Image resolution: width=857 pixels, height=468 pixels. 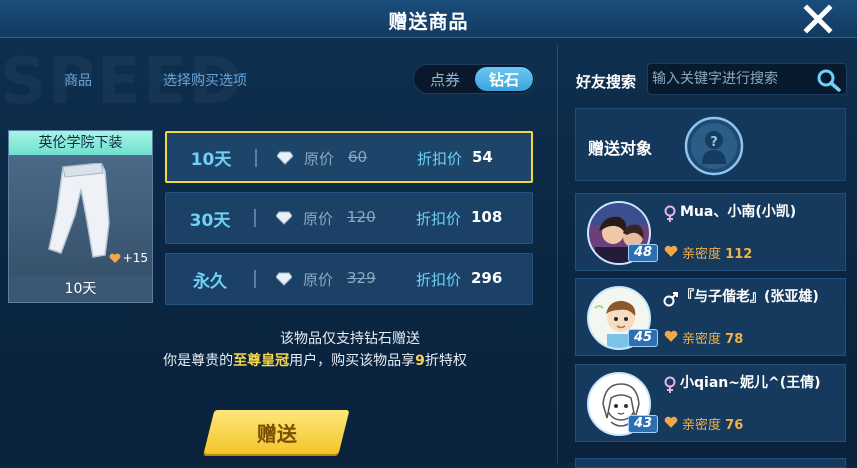 What do you see at coordinates (670, 299) in the screenshot?
I see `male-icon` at bounding box center [670, 299].